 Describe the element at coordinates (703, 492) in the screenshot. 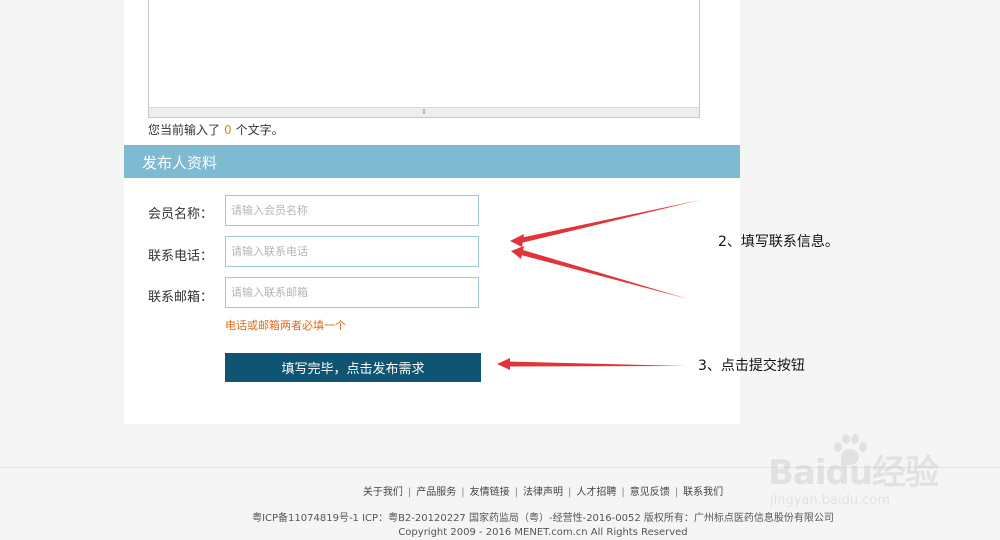

I see `footer-link-contact: 联系我们` at that location.